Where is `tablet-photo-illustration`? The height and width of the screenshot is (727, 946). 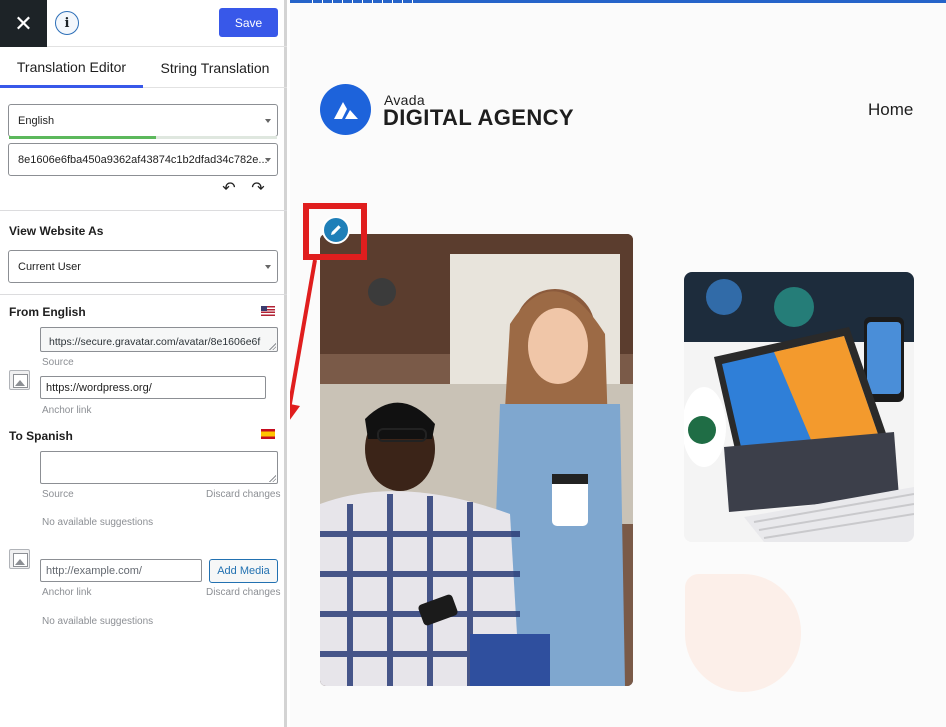 tablet-photo-illustration is located at coordinates (799, 407).